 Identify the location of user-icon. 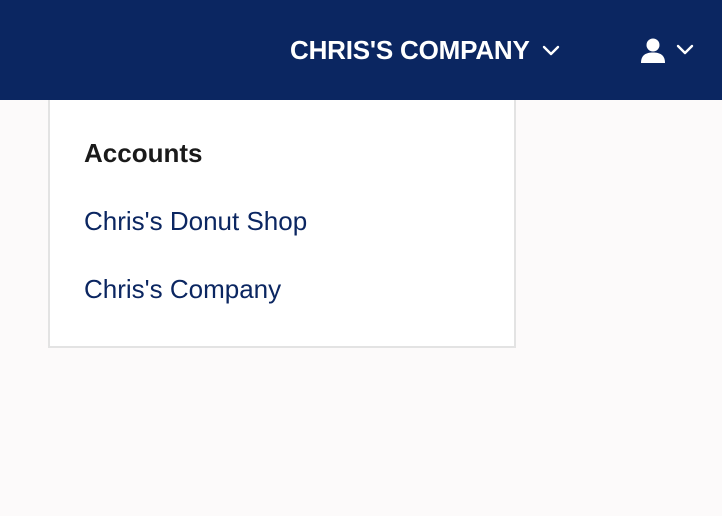
(653, 50).